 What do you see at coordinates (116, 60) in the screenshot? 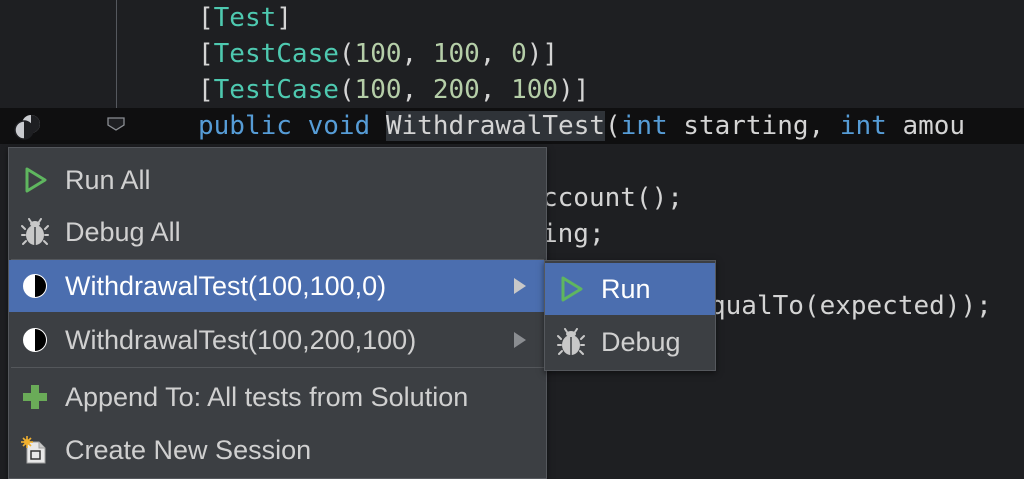
I see `fold-guide` at bounding box center [116, 60].